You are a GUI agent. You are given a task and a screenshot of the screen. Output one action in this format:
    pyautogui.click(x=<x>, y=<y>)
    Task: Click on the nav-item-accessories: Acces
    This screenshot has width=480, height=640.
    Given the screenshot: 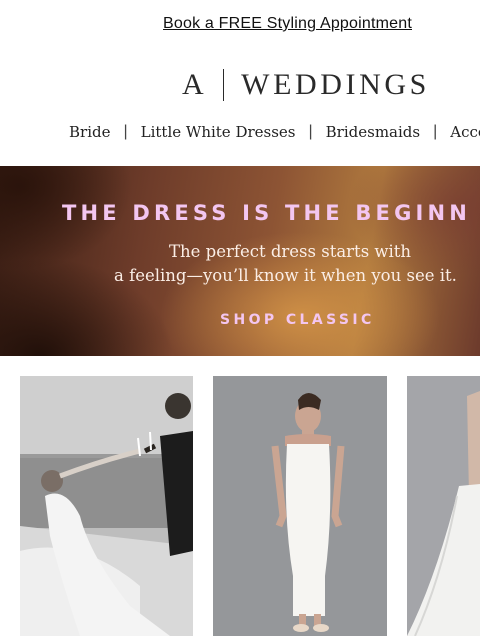 What is the action you would take?
    pyautogui.click(x=465, y=132)
    